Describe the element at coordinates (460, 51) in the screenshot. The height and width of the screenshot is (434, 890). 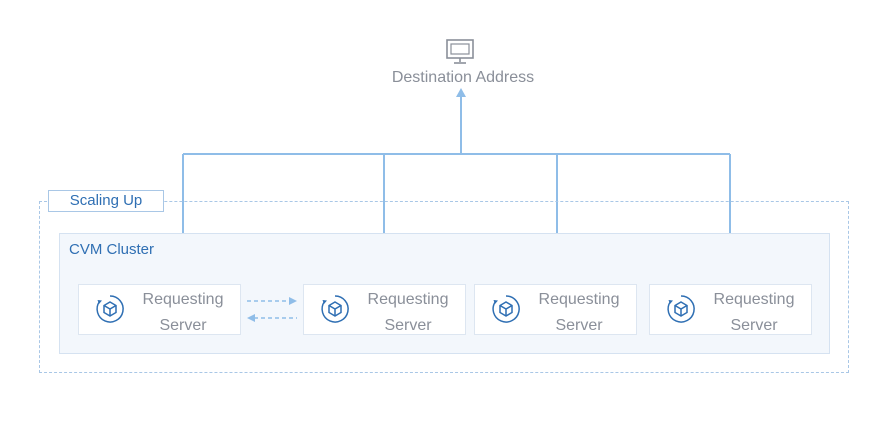
I see `monitor-icon` at that location.